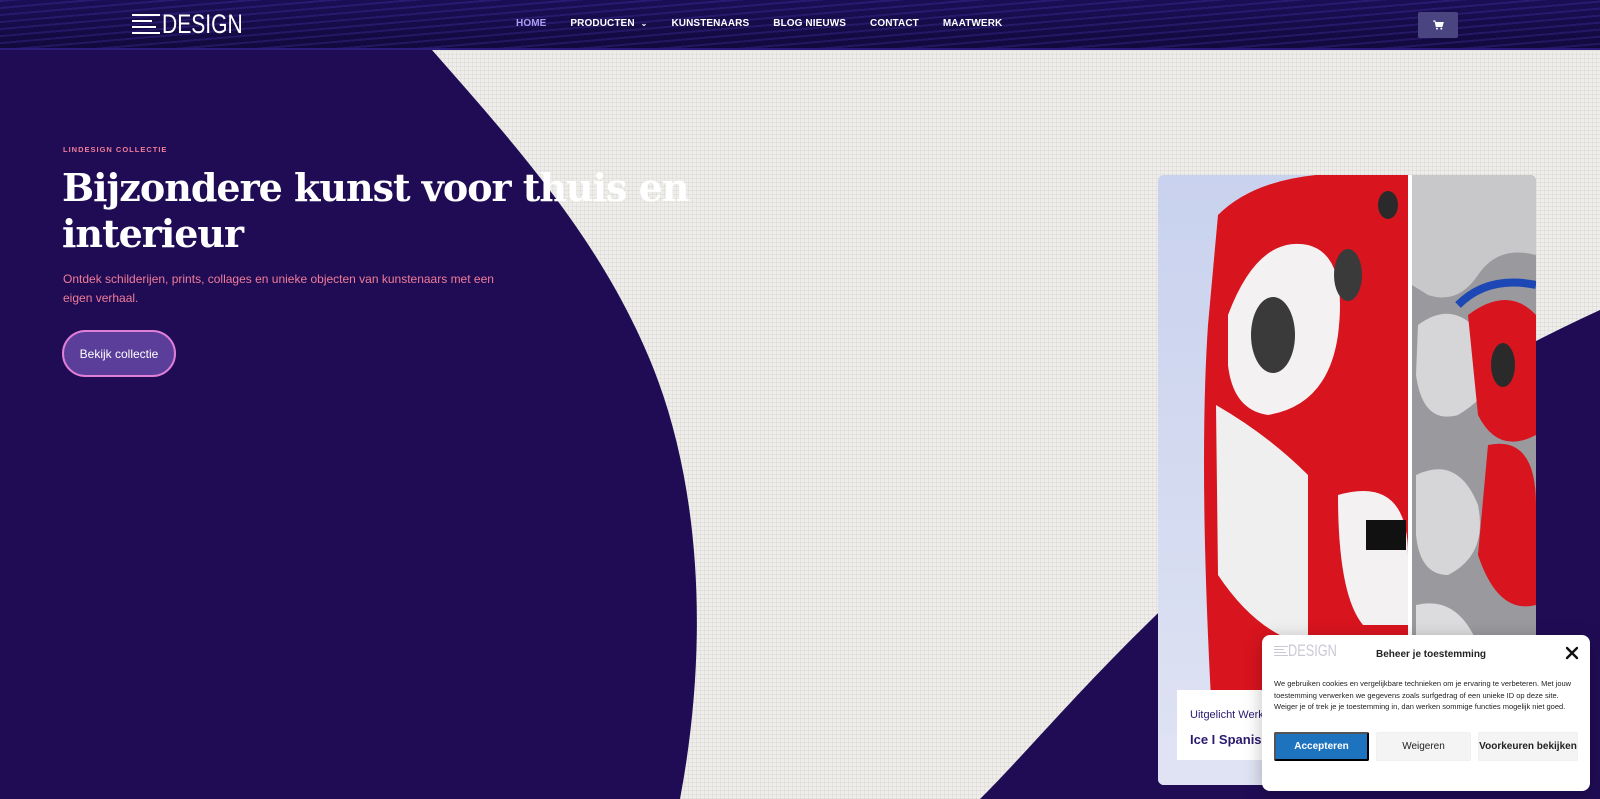  Describe the element at coordinates (710, 23) in the screenshot. I see `nav-kunstenaars: KUNSTENAARS` at that location.